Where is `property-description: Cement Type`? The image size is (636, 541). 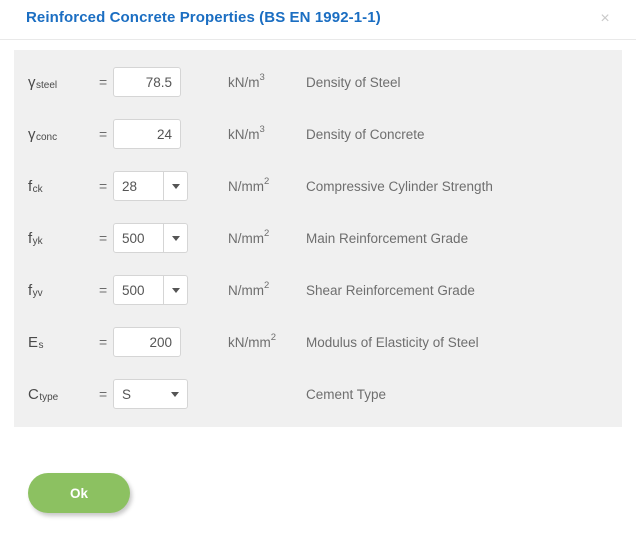 property-description: Cement Type is located at coordinates (346, 394).